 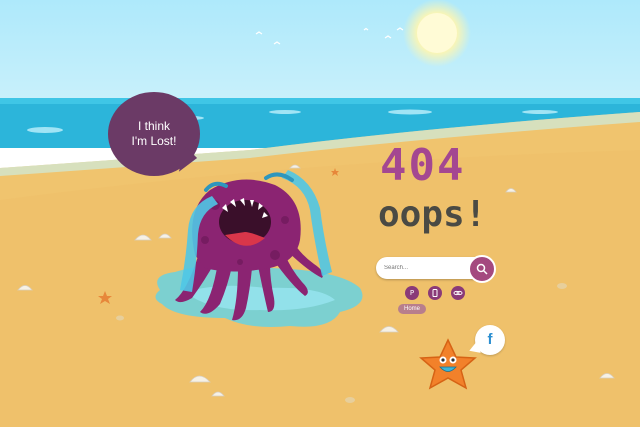 I want to click on pinterest-icon: P, so click(x=412, y=293).